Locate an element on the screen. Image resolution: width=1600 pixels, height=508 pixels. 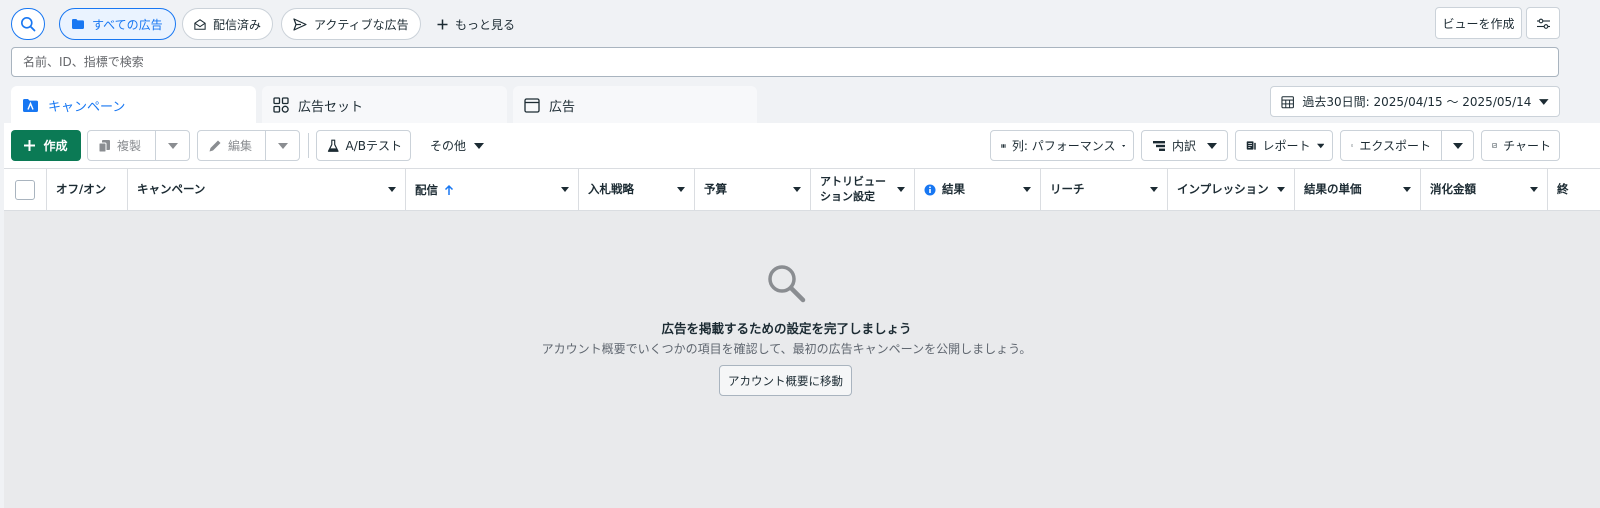
export-button-group: エクスポート is located at coordinates (1407, 145).